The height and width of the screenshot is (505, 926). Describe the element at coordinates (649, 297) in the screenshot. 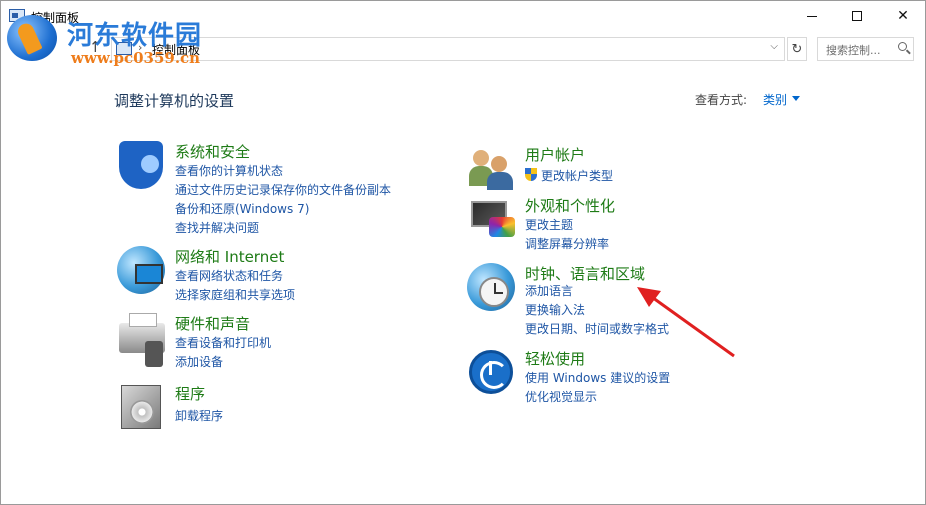

I see `annotation-arrow-head` at that location.